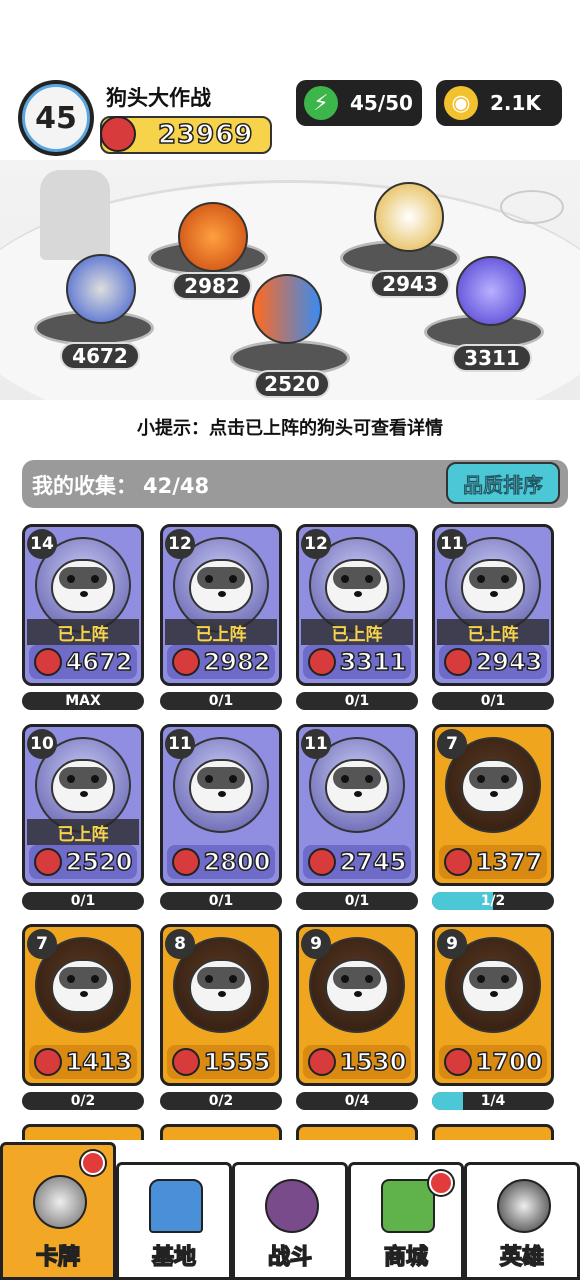 This screenshot has width=580, height=1280. What do you see at coordinates (237, 1062) in the screenshot?
I see `card-power-value: 1555` at bounding box center [237, 1062].